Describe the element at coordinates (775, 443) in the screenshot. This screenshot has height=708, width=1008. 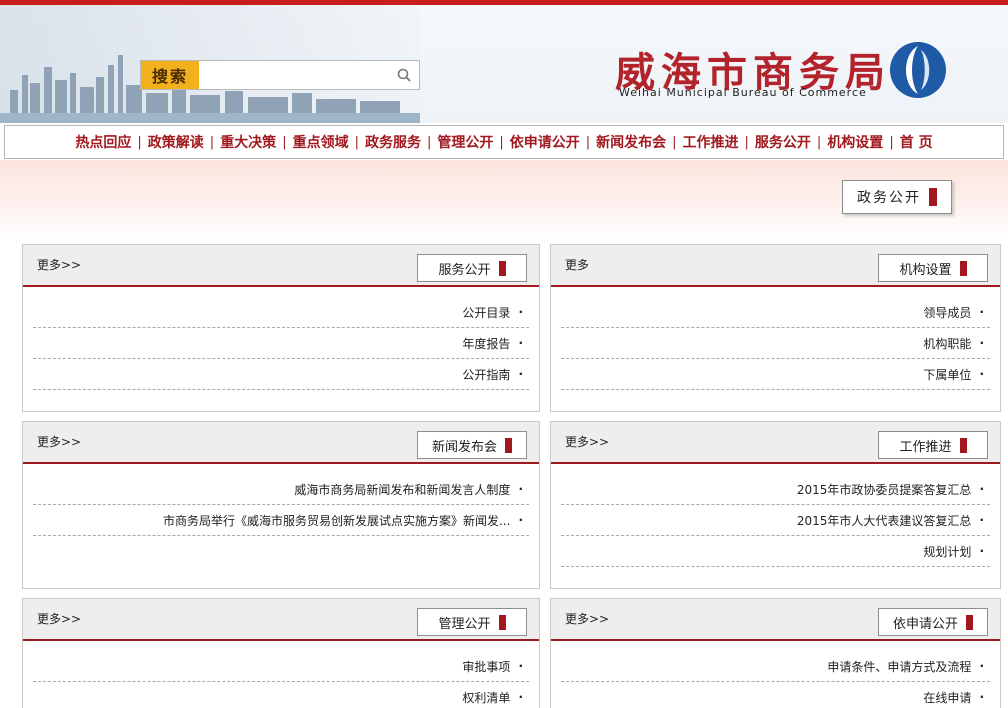
I see `panel-header: 更多>> 工作推进` at that location.